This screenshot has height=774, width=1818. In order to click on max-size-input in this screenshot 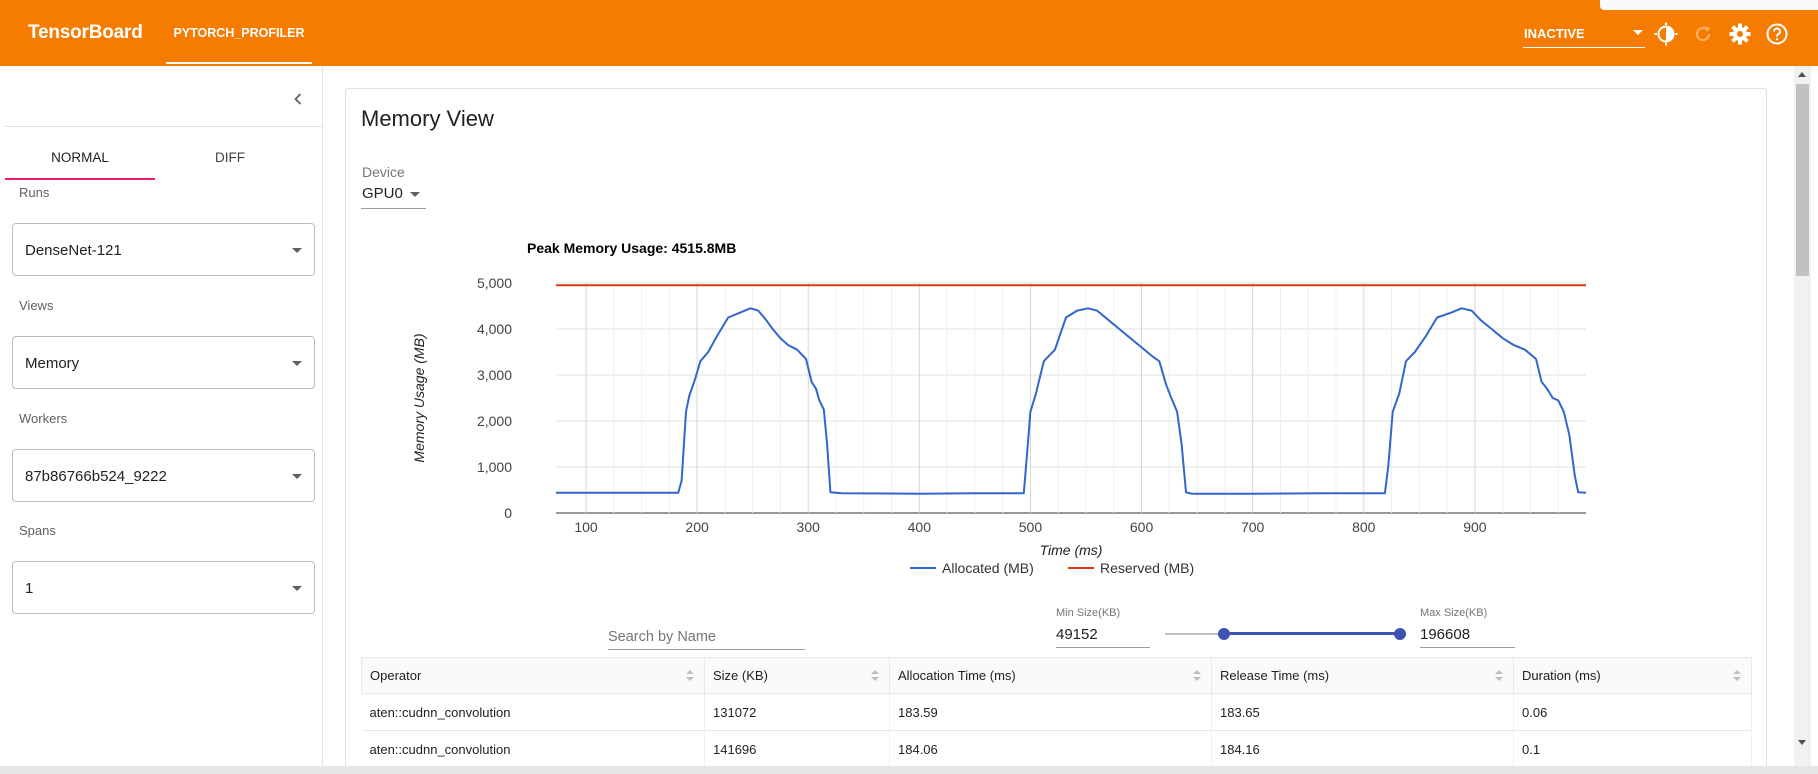, I will do `click(1467, 635)`.